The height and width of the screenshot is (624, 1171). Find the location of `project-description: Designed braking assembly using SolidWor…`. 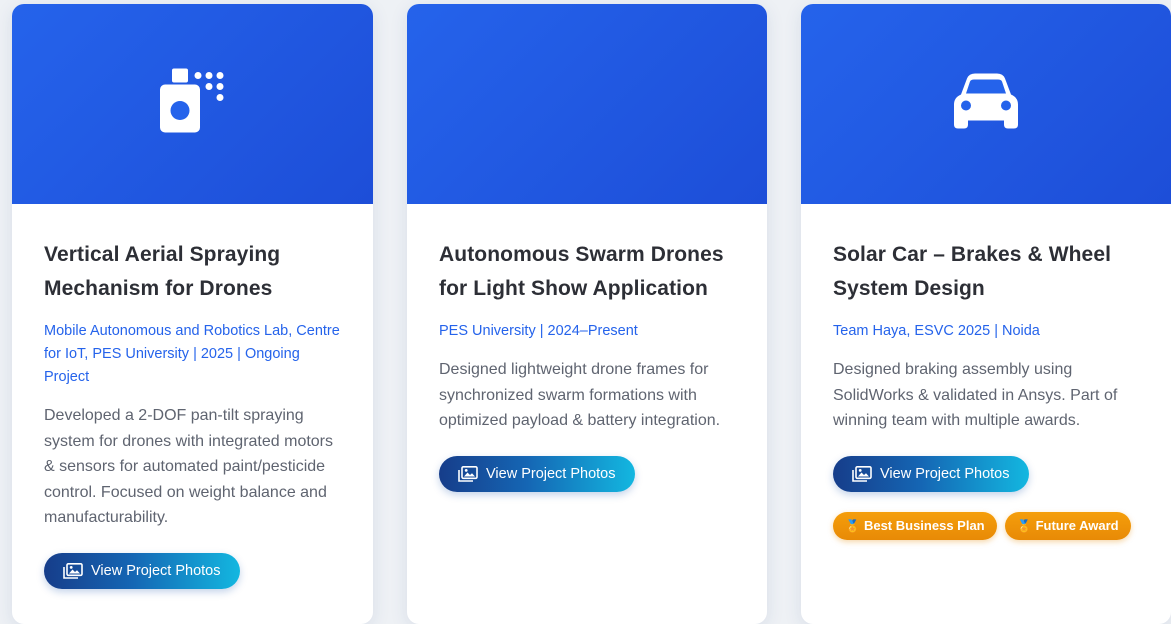

project-description: Designed braking assembly using SolidWor… is located at coordinates (975, 395).